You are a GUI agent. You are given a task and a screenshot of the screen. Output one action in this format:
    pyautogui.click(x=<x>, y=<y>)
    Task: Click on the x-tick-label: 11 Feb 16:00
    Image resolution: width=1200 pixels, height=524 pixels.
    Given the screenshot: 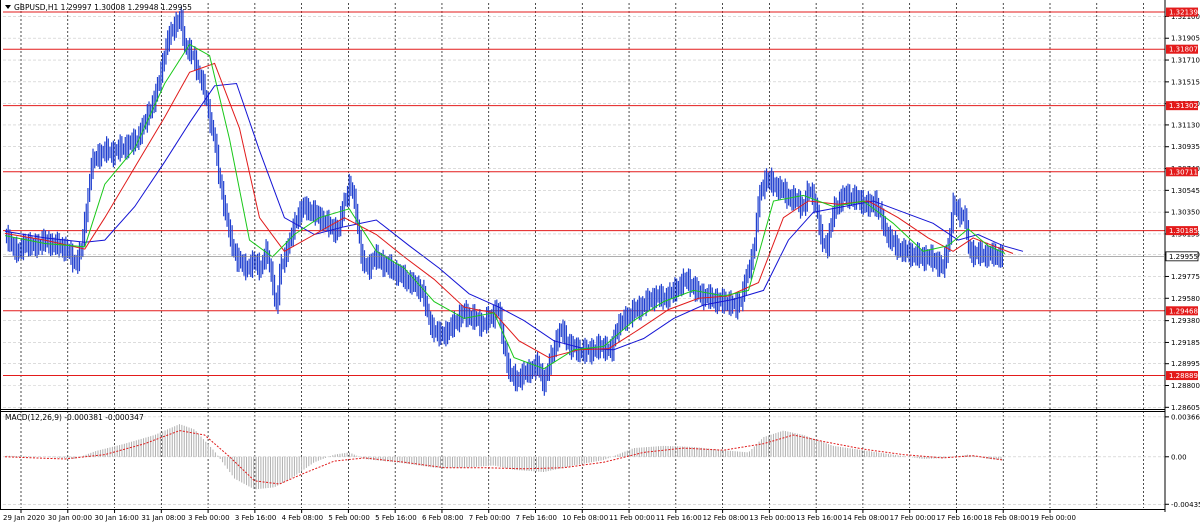 What is the action you would take?
    pyautogui.click(x=679, y=518)
    